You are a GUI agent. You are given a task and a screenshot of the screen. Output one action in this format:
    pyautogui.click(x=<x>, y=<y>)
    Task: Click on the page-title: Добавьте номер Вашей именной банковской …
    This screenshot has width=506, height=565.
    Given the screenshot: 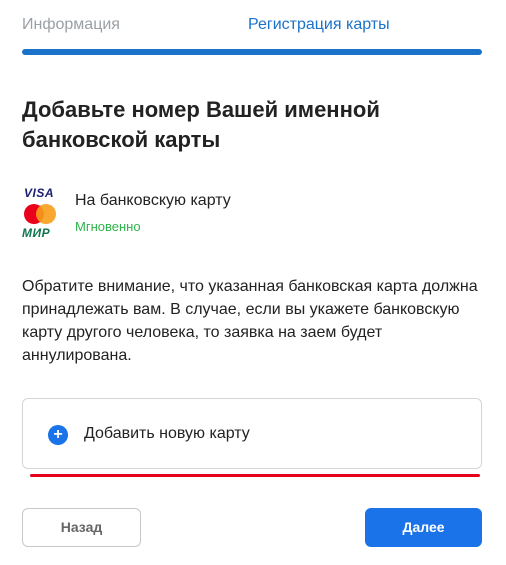 What is the action you would take?
    pyautogui.click(x=201, y=124)
    